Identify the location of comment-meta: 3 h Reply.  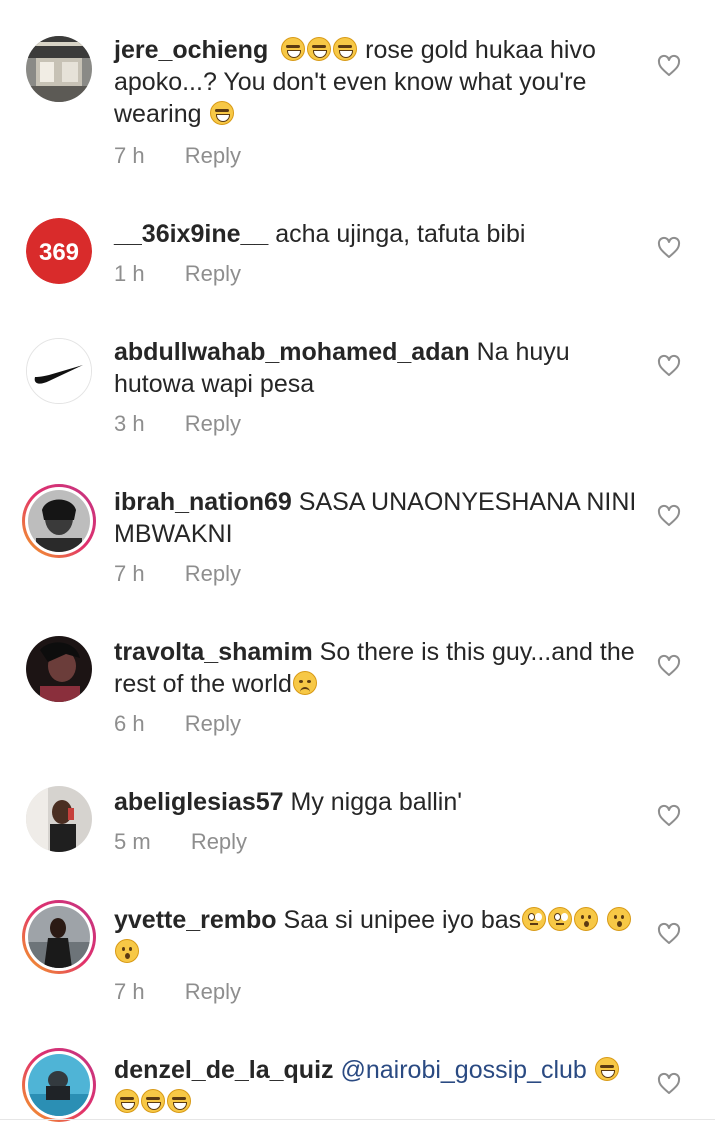
(177, 424).